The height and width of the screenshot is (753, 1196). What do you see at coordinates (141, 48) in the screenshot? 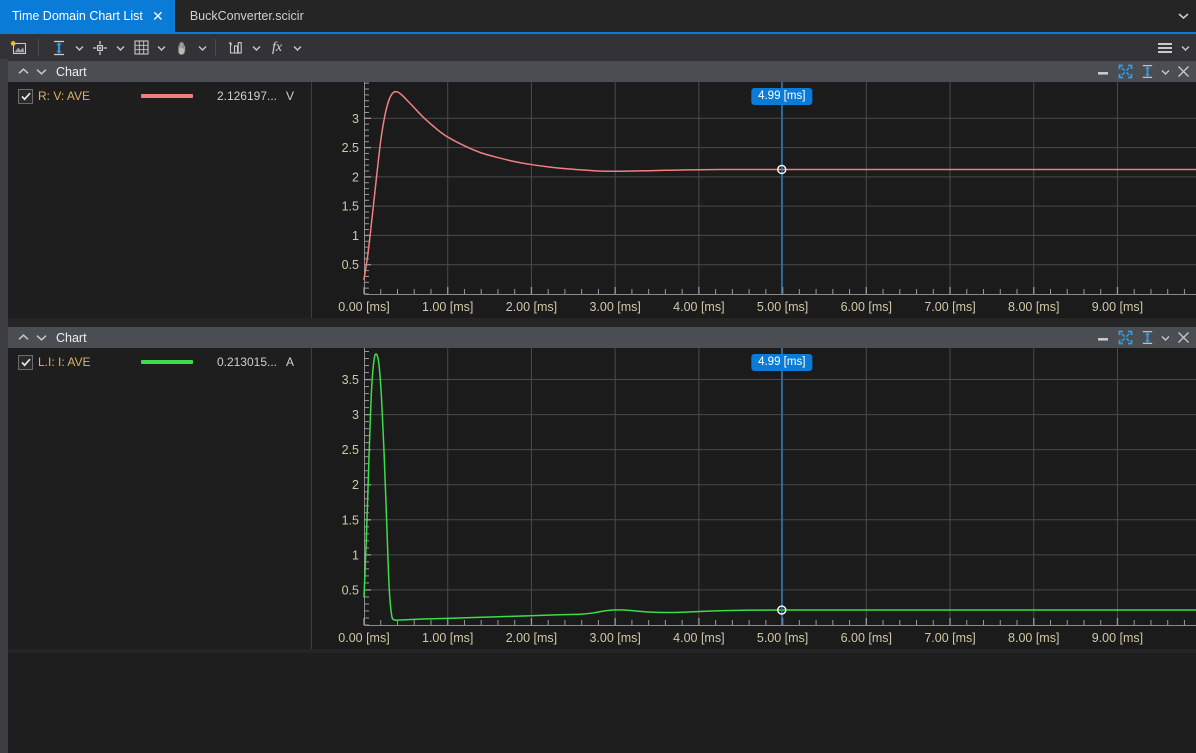
I see `grid-icon` at bounding box center [141, 48].